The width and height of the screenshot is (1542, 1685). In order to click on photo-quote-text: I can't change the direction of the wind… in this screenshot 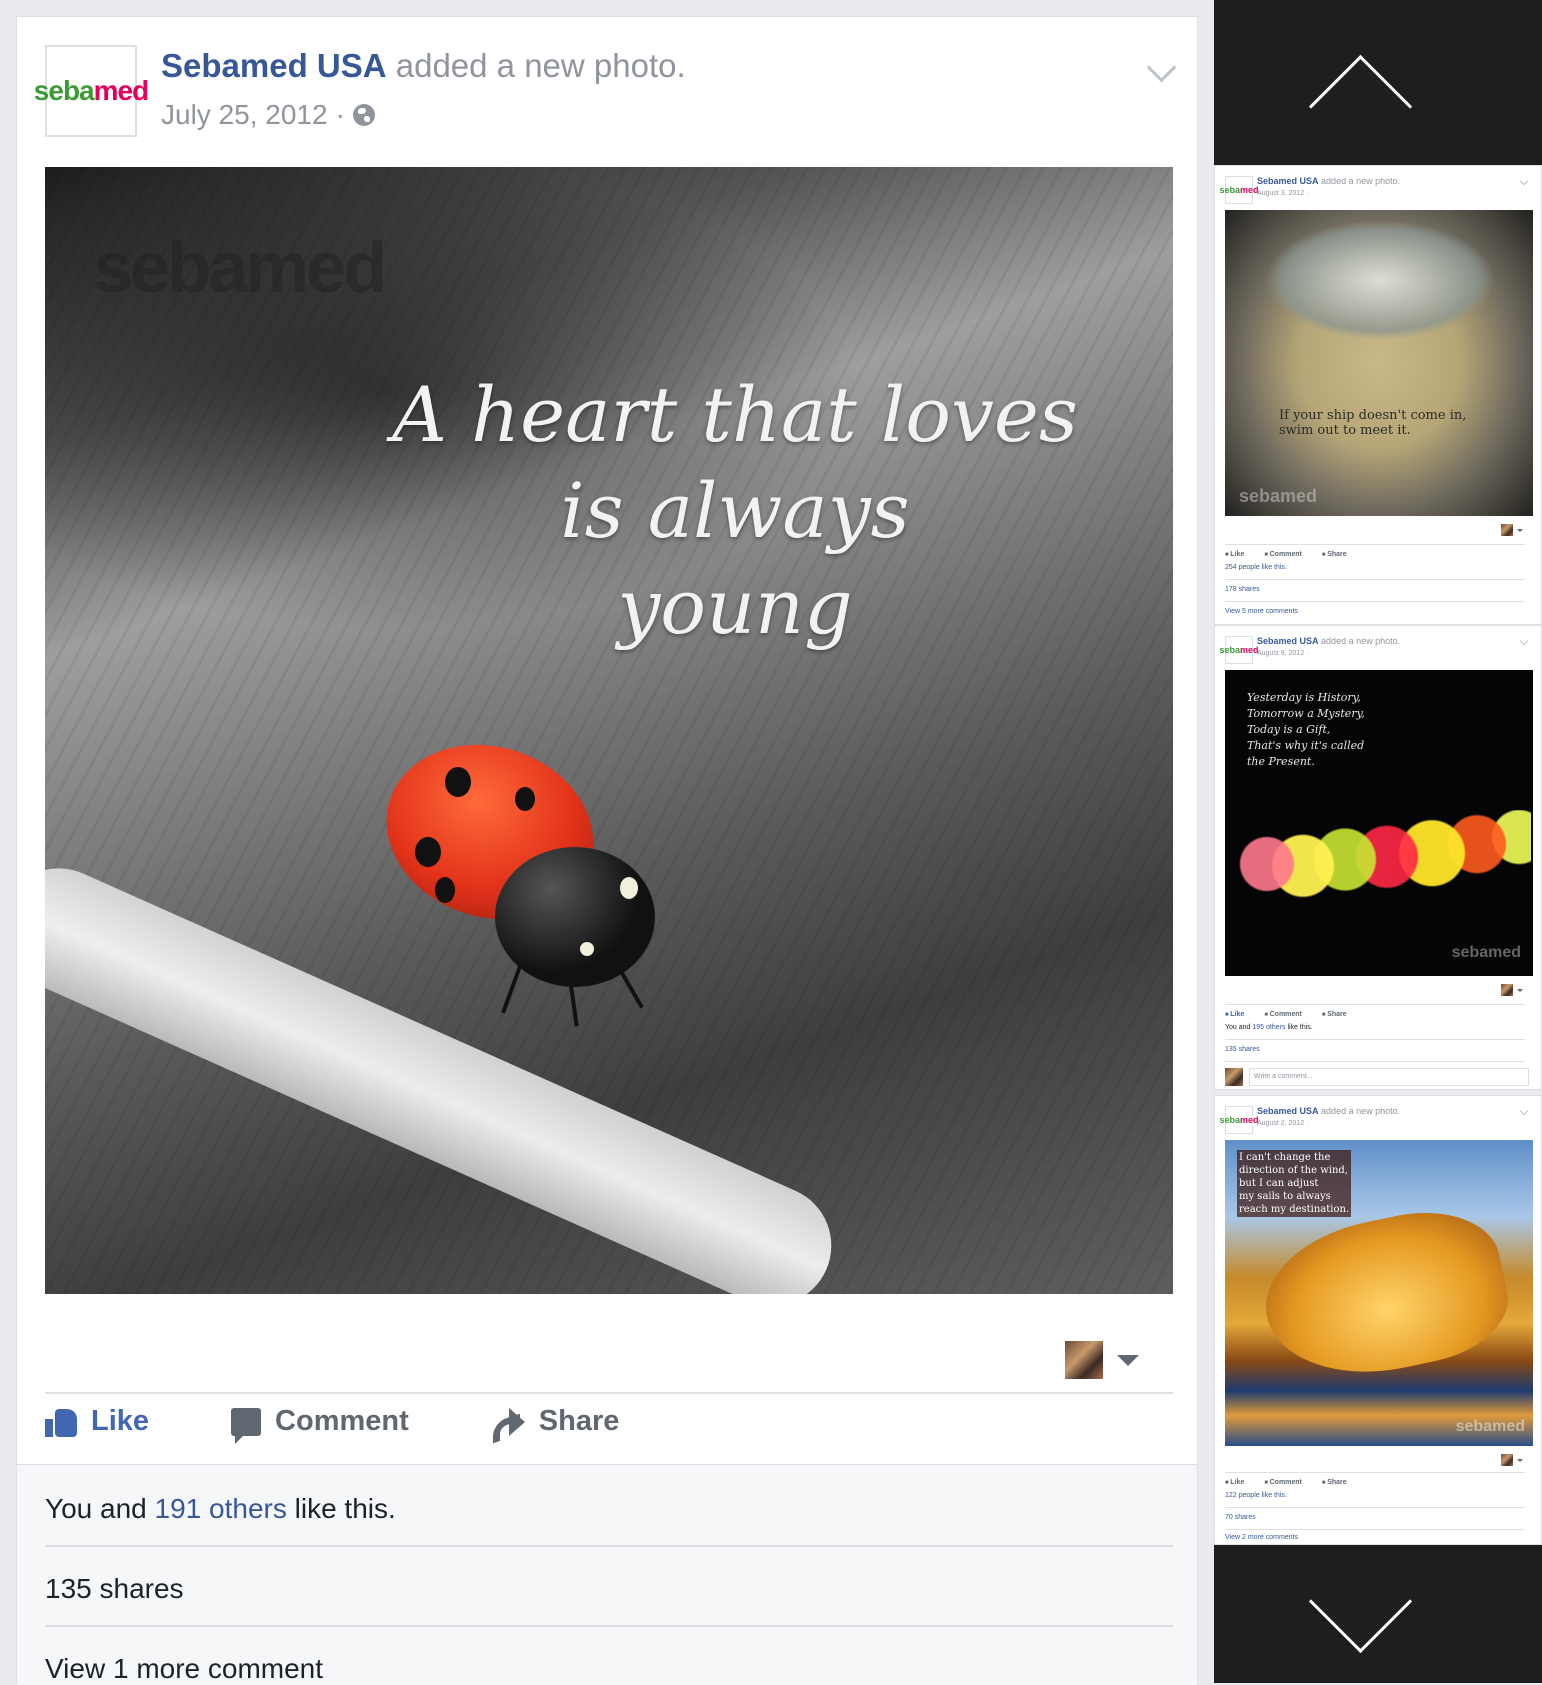, I will do `click(1294, 1183)`.